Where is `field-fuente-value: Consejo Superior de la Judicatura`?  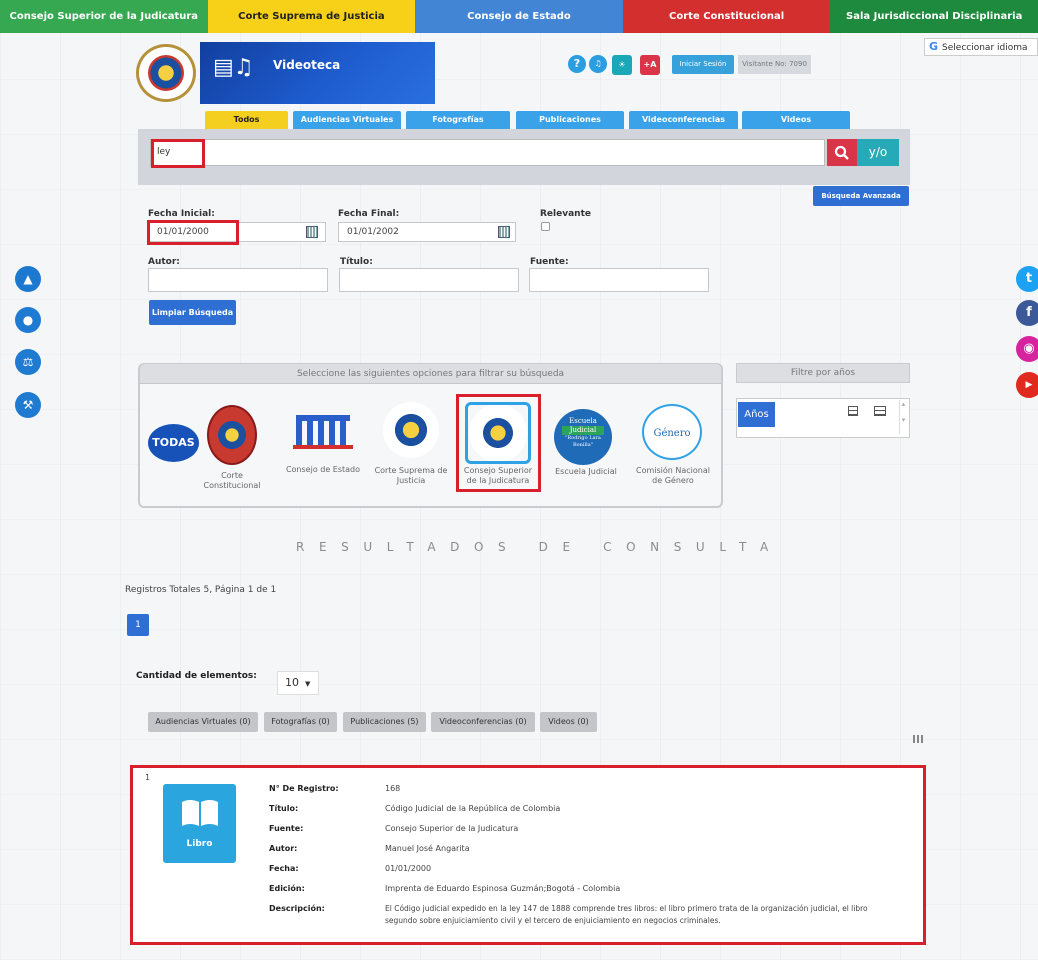
field-fuente-value: Consejo Superior de la Judicatura is located at coordinates (452, 828).